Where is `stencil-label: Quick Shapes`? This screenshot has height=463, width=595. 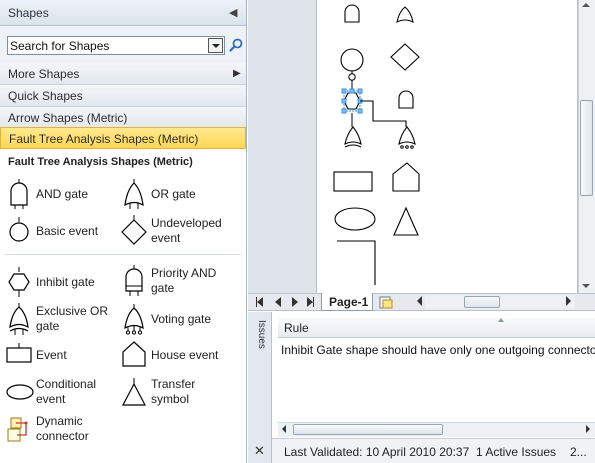 stencil-label: Quick Shapes is located at coordinates (45, 96).